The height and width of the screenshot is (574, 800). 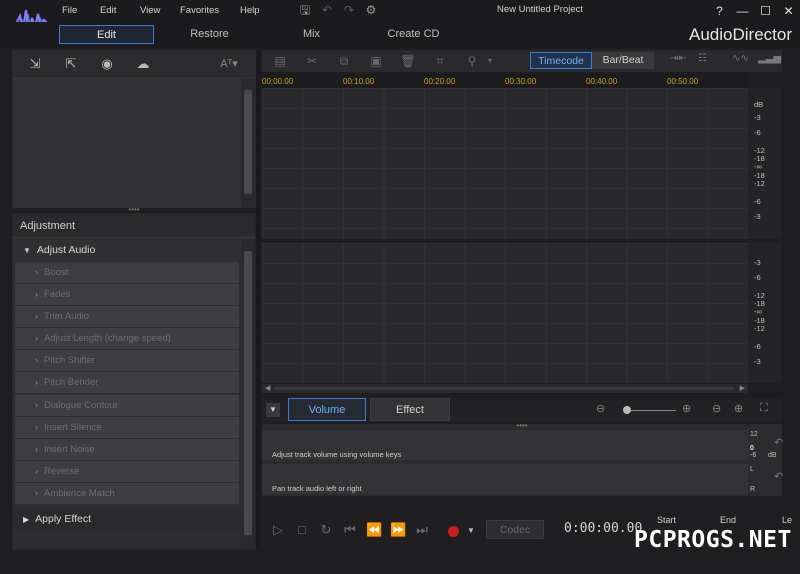 I want to click on list-item: › Insert Silence, so click(x=127, y=427).